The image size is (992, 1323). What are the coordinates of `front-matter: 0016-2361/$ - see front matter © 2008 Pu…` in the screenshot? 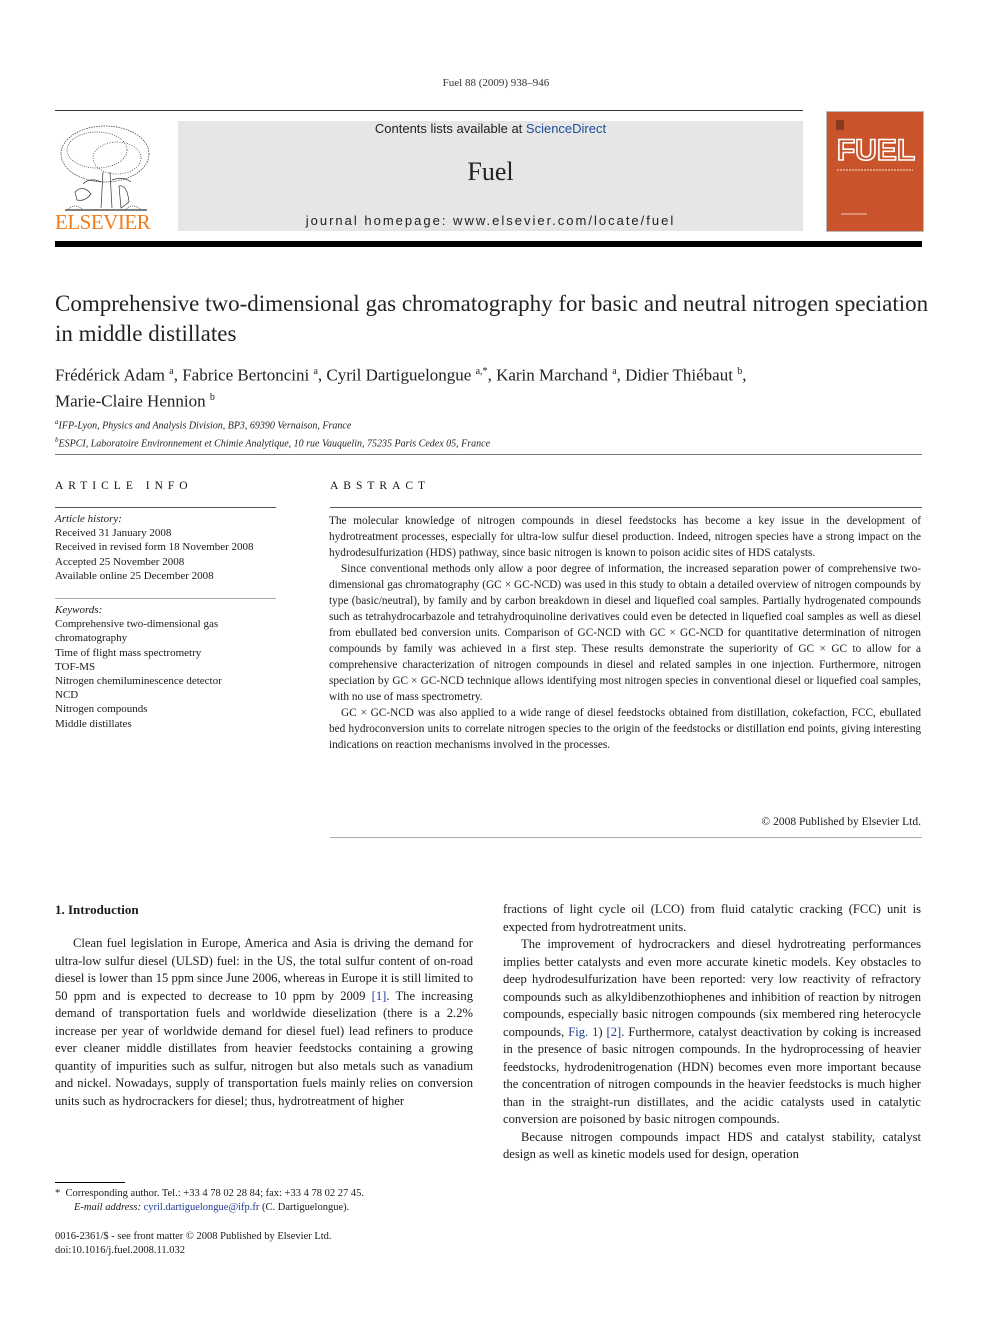 It's located at (270, 1244).